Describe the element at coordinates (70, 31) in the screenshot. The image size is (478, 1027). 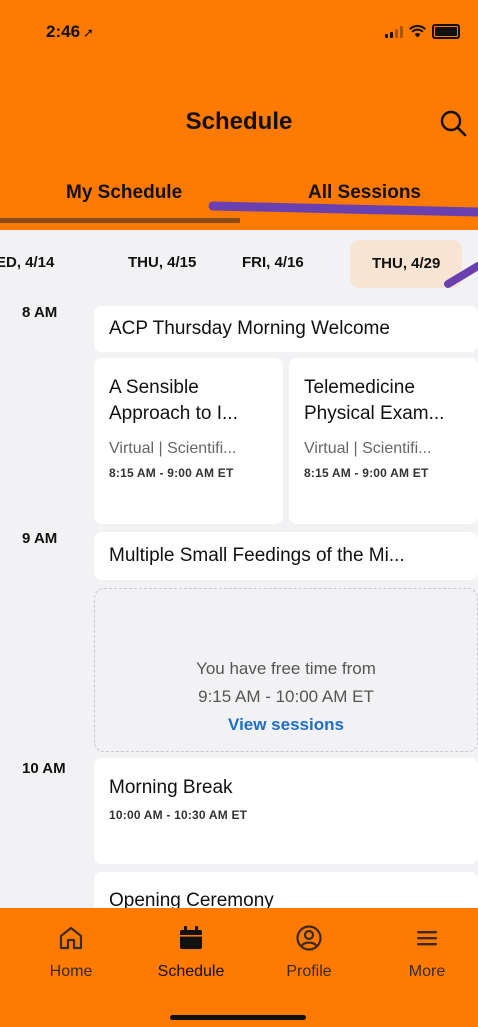
I see `status-time: 2:46 ➚` at that location.